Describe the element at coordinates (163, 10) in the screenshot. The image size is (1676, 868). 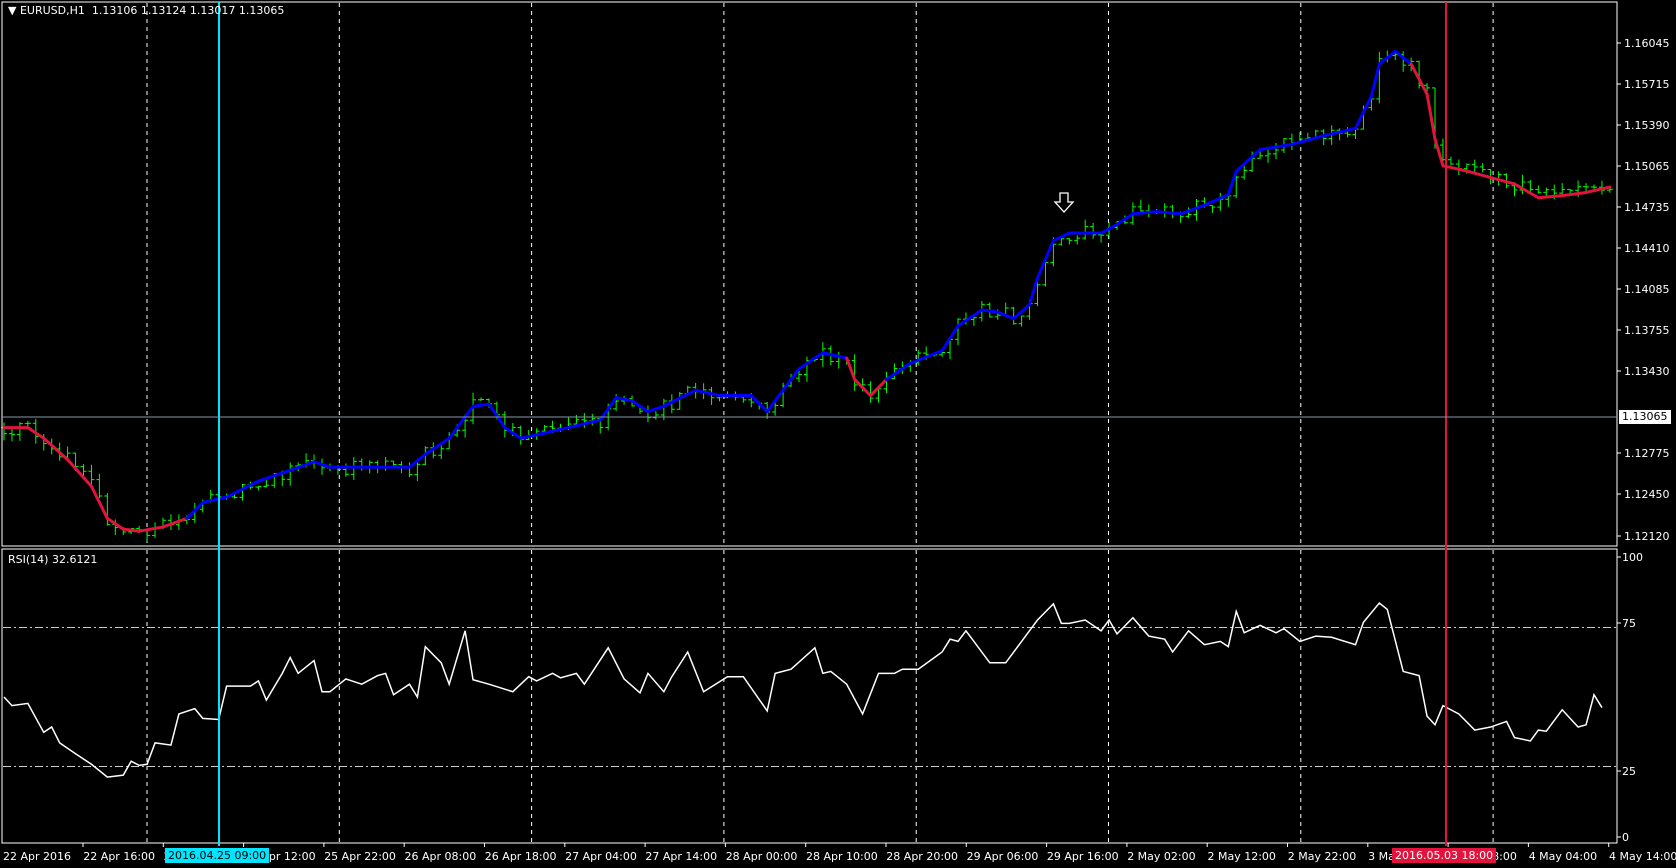
I see `high-value: 1.13124` at that location.